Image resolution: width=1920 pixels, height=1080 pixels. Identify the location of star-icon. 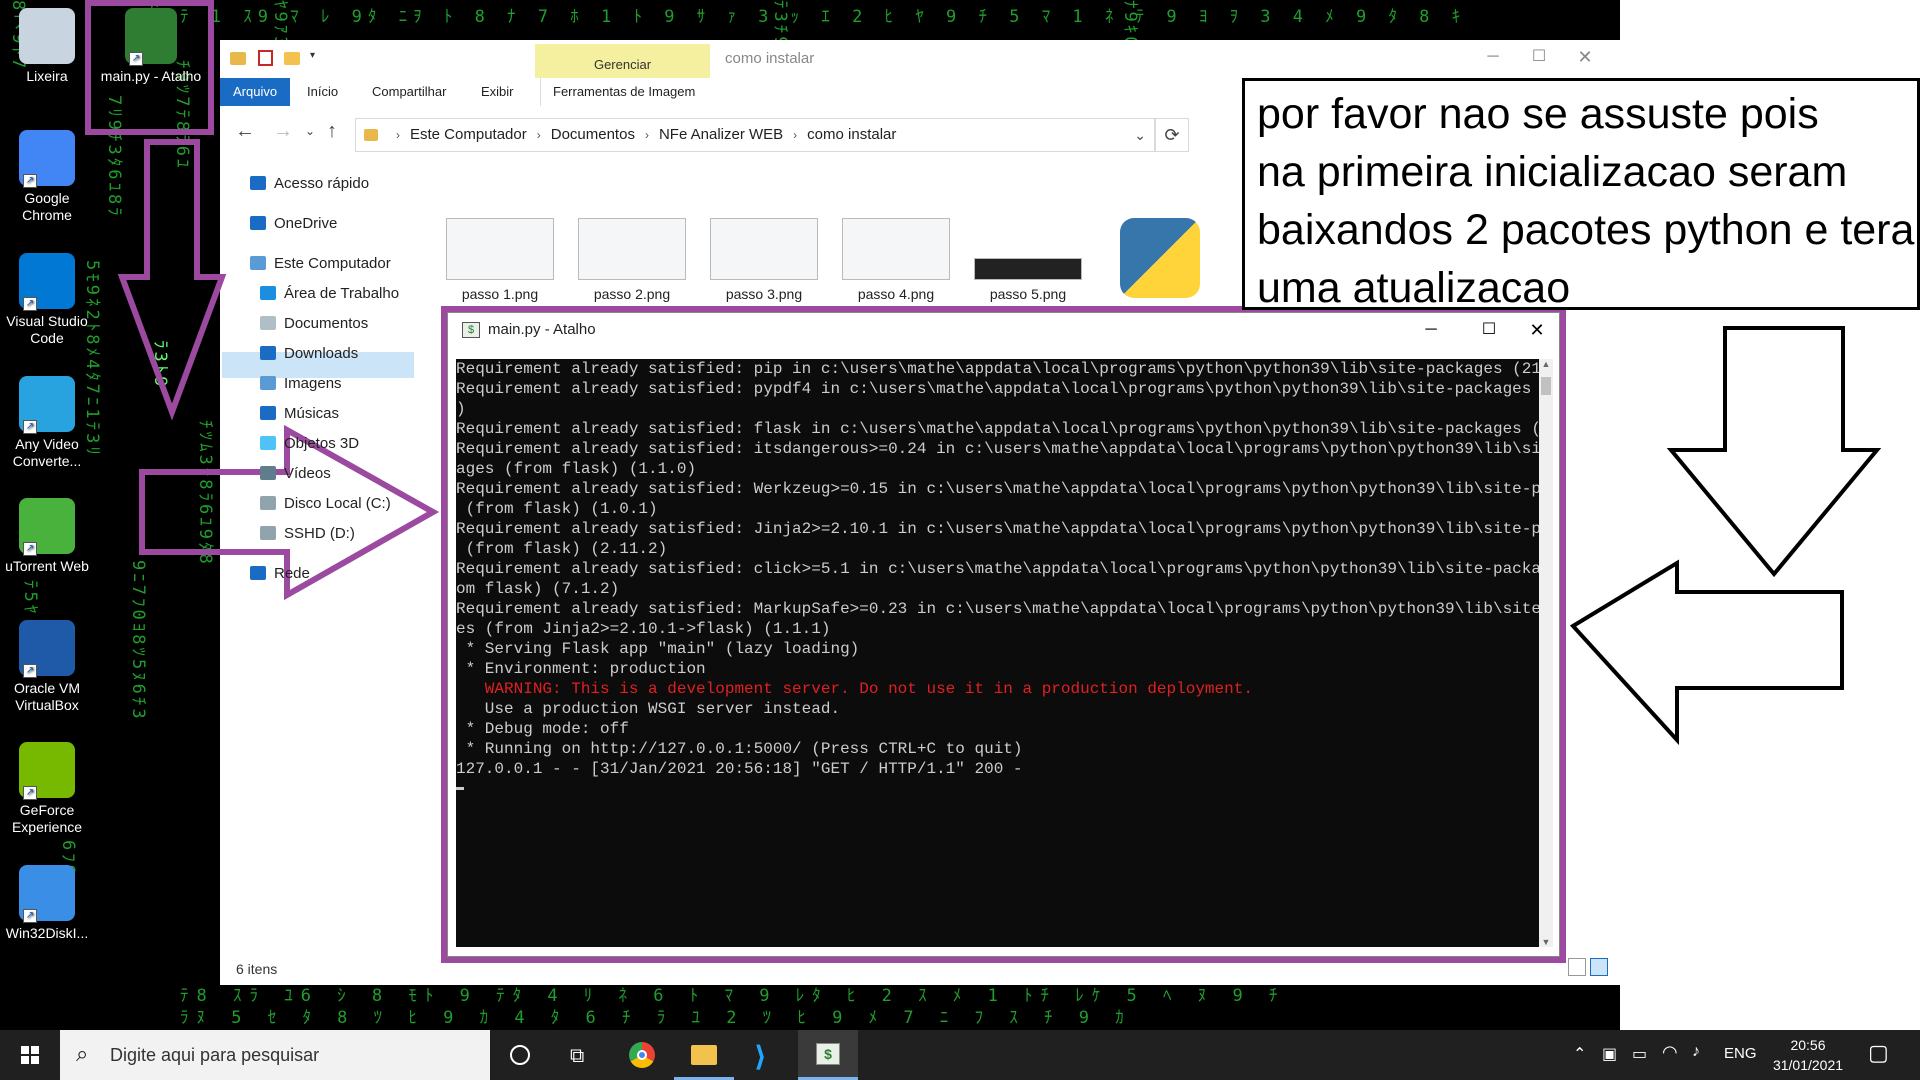
(258, 183).